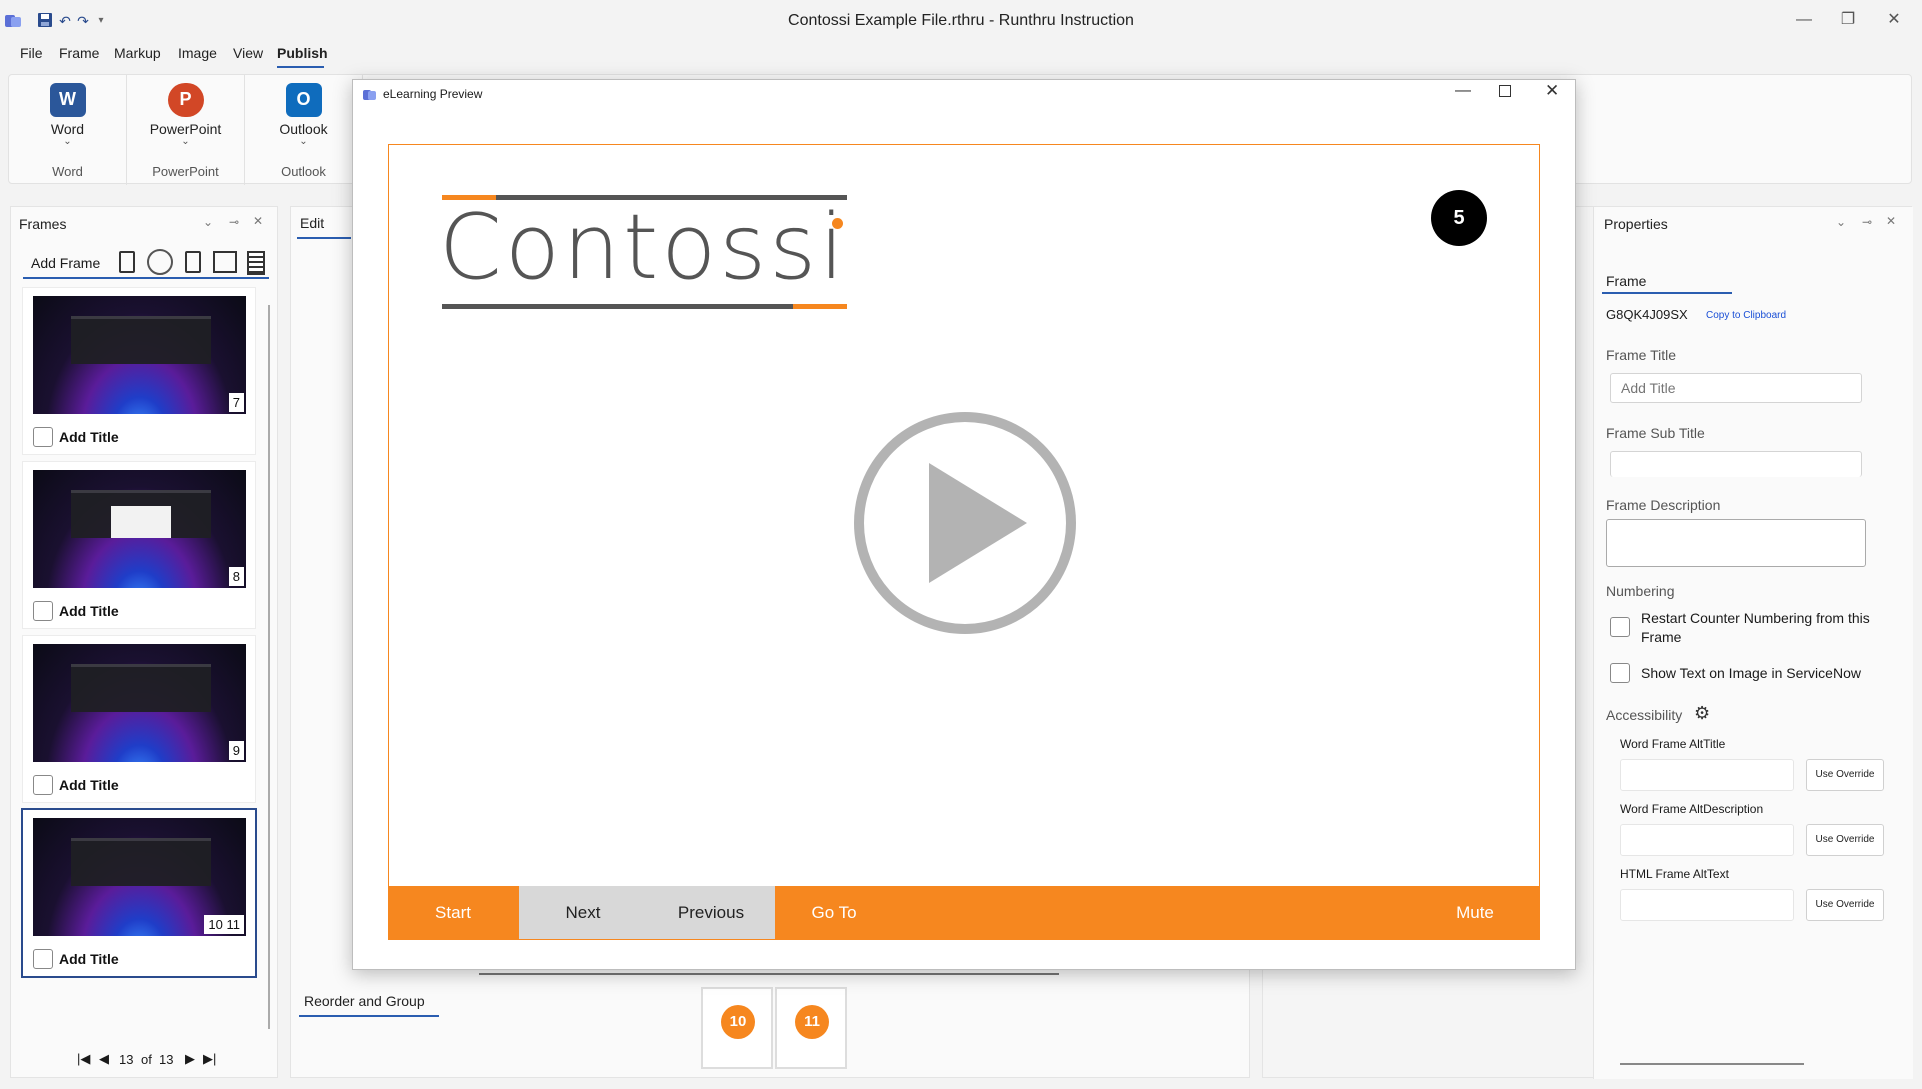 The image size is (1922, 1089). I want to click on frame-number: 8, so click(236, 576).